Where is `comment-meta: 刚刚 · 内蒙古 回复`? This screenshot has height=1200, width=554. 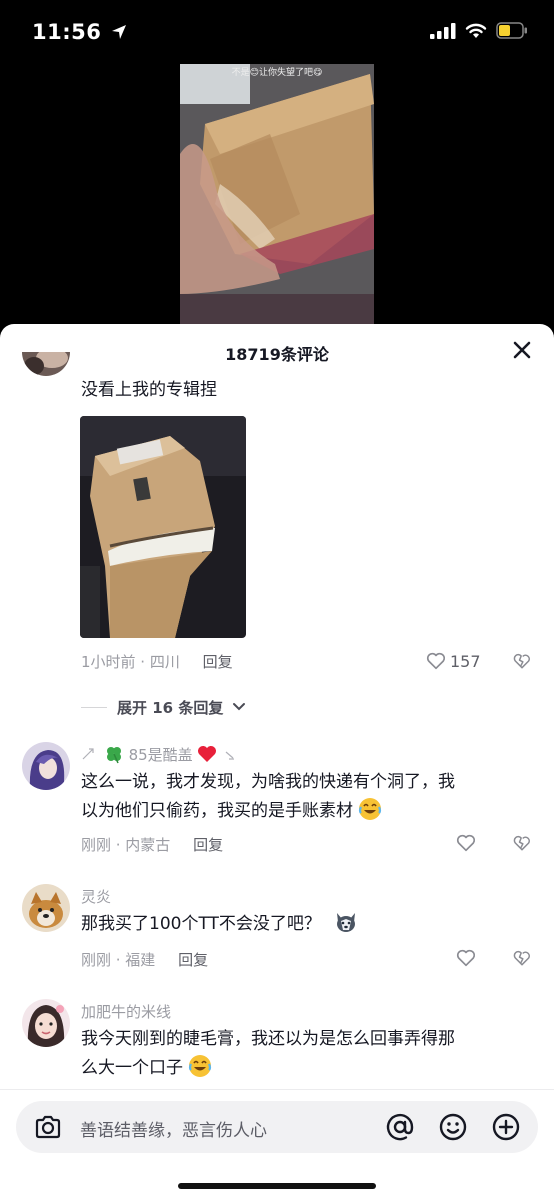 comment-meta: 刚刚 · 内蒙古 回复 is located at coordinates (152, 844).